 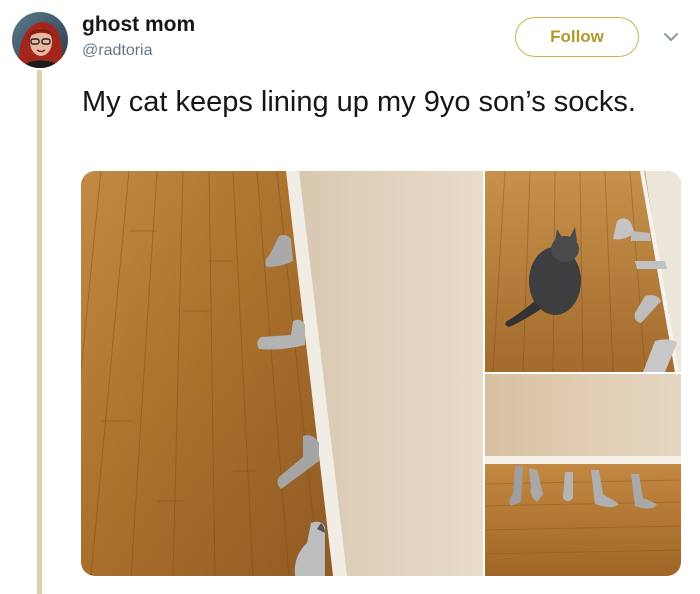 What do you see at coordinates (583, 475) in the screenshot?
I see `photo-socks-lined-up` at bounding box center [583, 475].